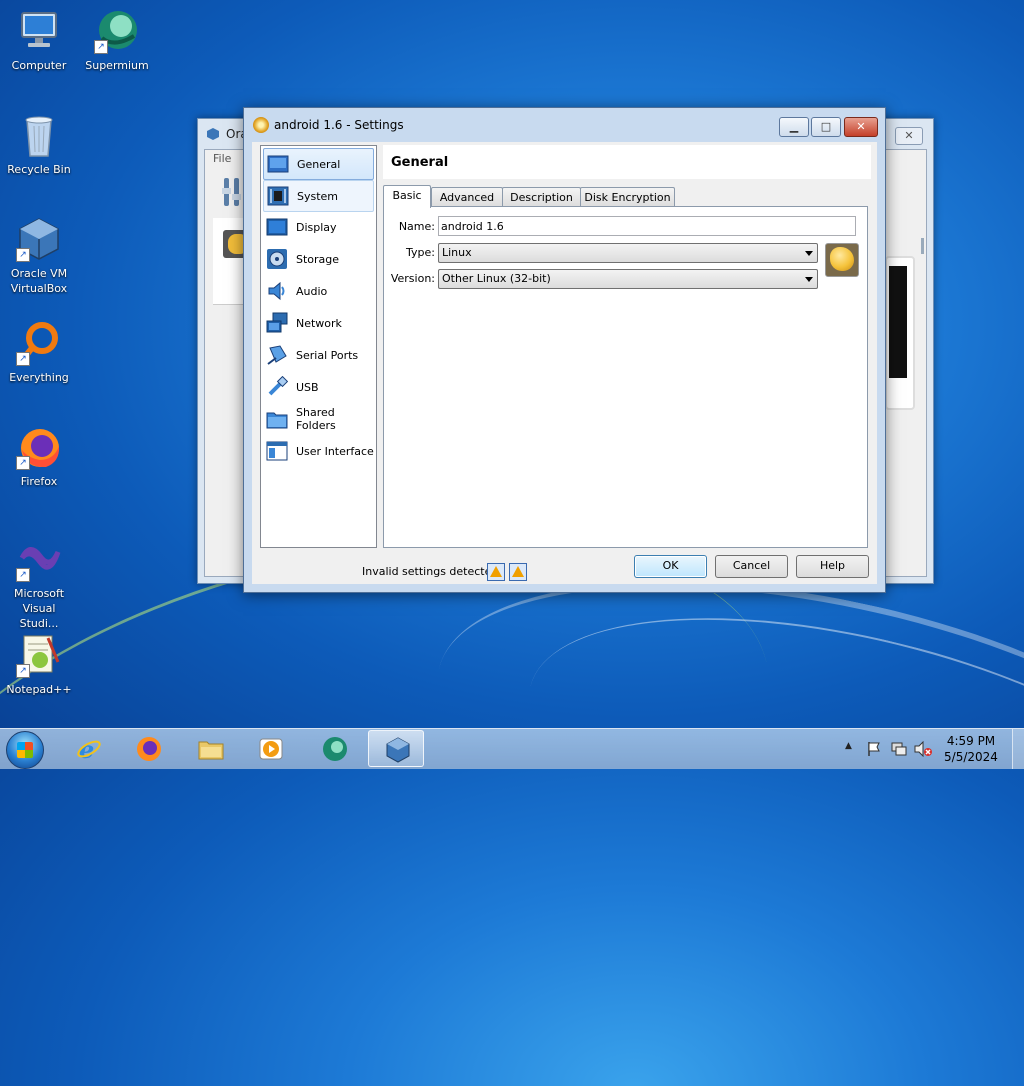  Describe the element at coordinates (564, 125) in the screenshot. I see `dialog-titlebar: android 1.6 - Settings ▁ □ ✕` at that location.